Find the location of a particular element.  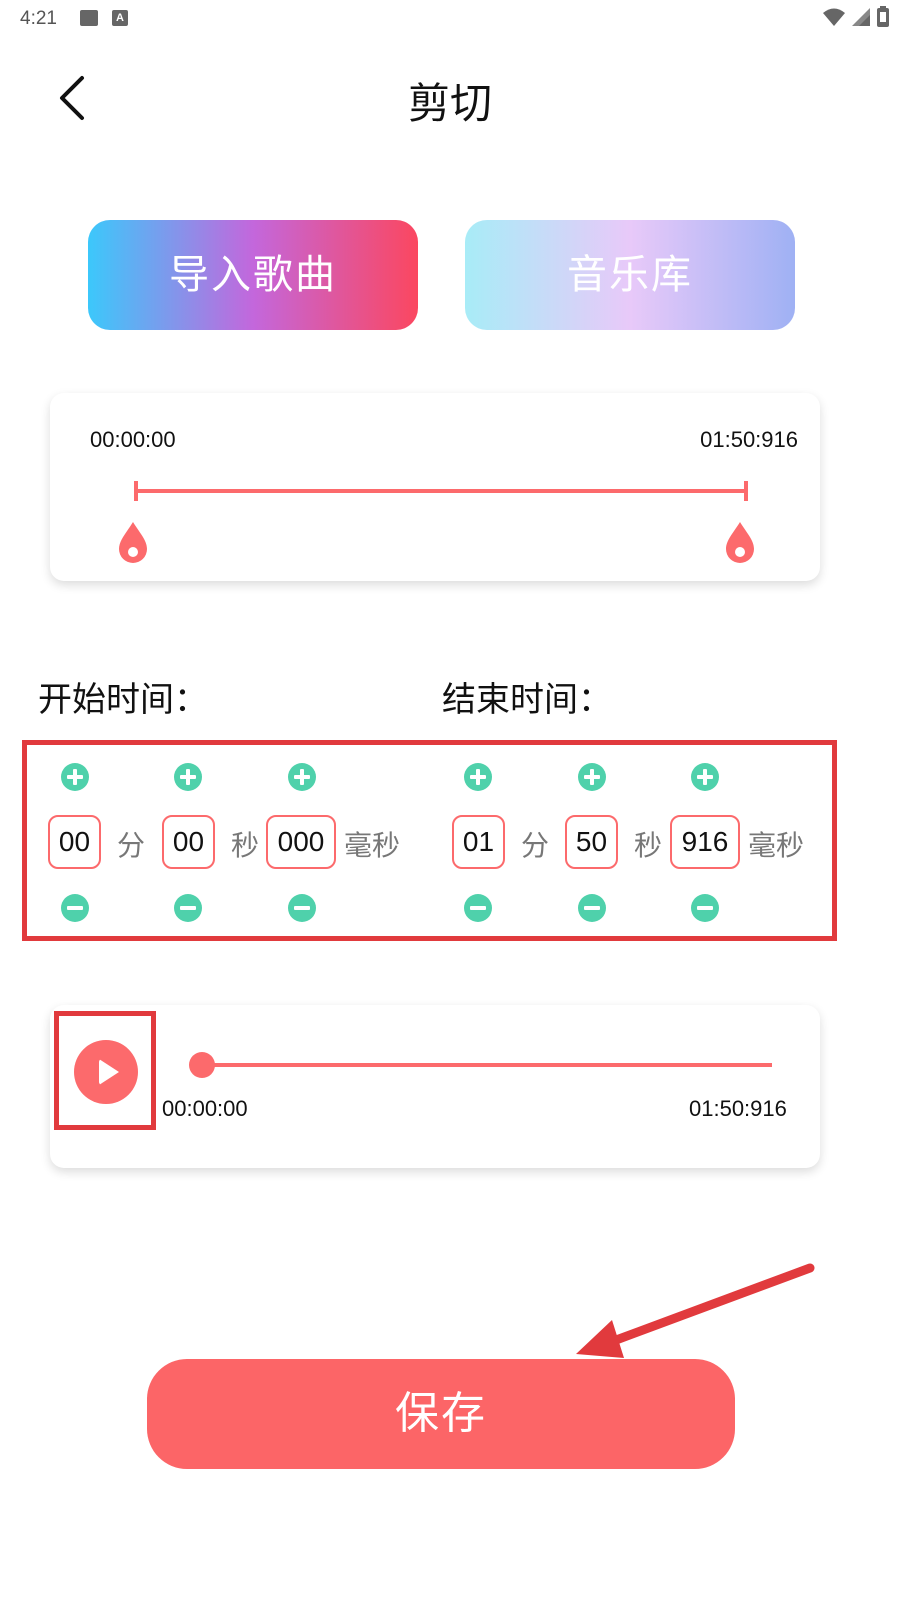

signal-icon is located at coordinates (860, 17).